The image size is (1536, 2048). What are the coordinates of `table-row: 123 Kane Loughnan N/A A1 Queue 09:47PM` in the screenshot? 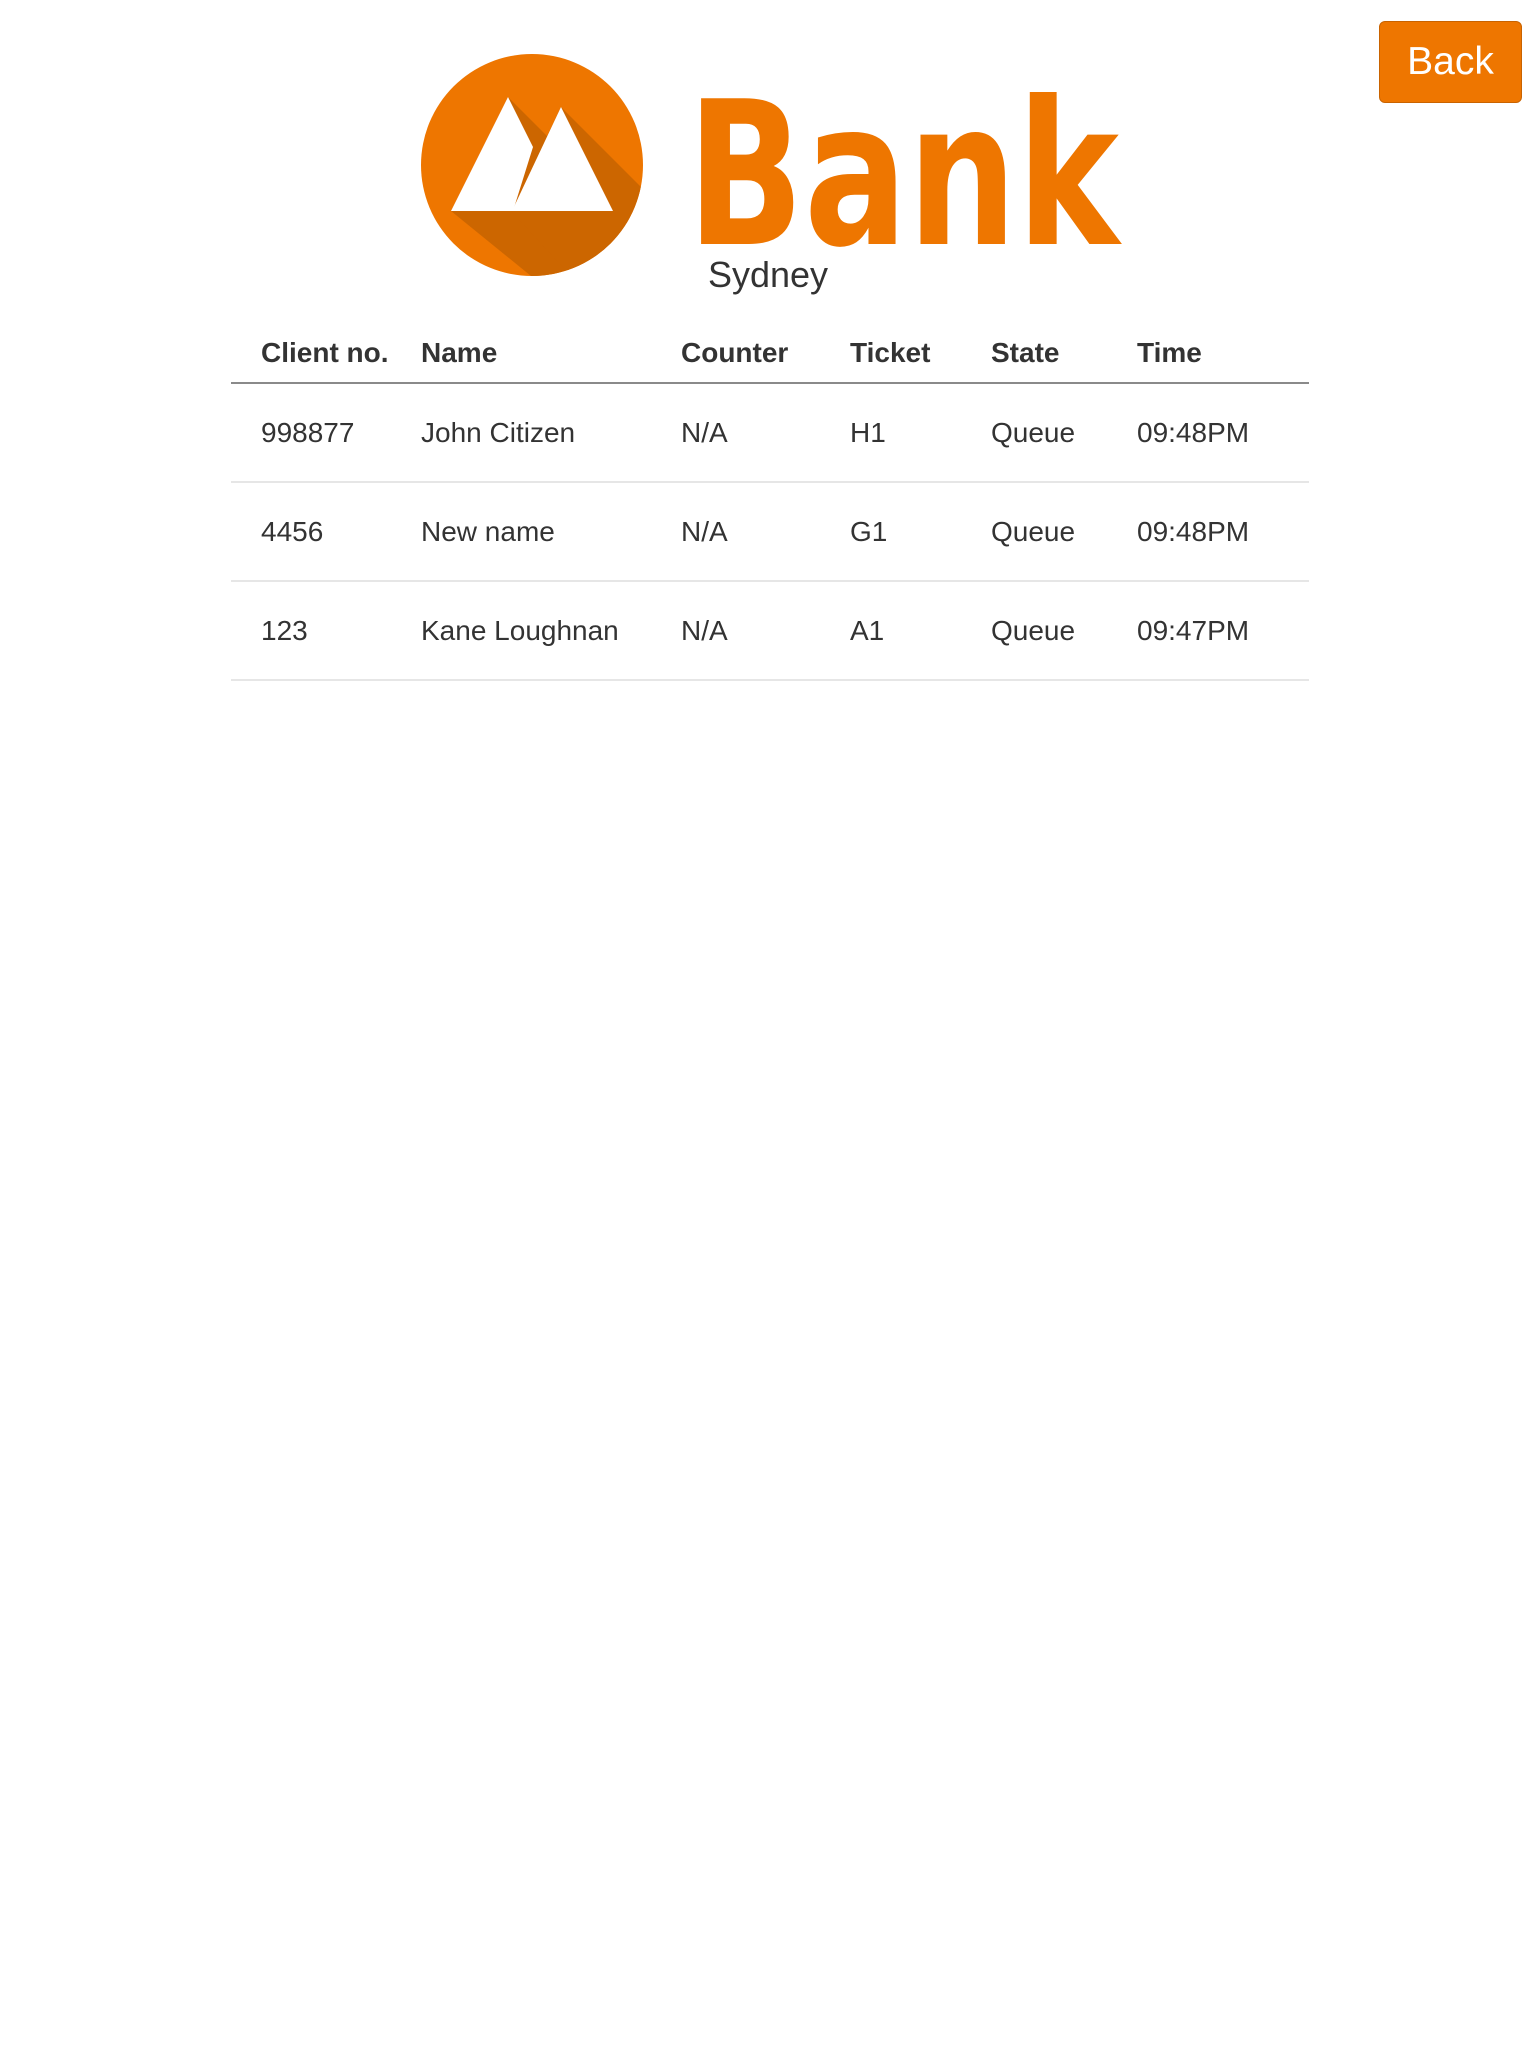 It's located at (770, 631).